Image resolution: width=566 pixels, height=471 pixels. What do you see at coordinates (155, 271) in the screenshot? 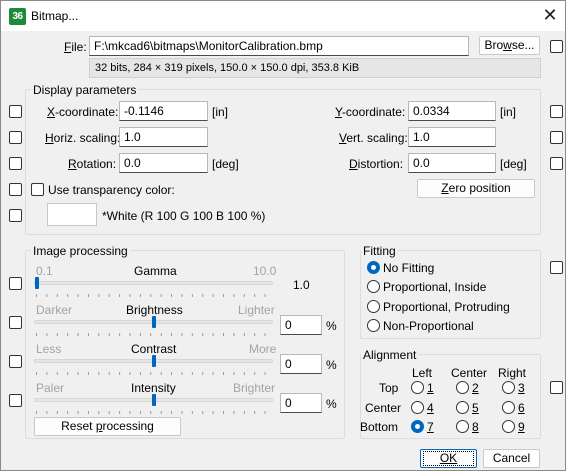
I see `gamma-label: Gamma` at bounding box center [155, 271].